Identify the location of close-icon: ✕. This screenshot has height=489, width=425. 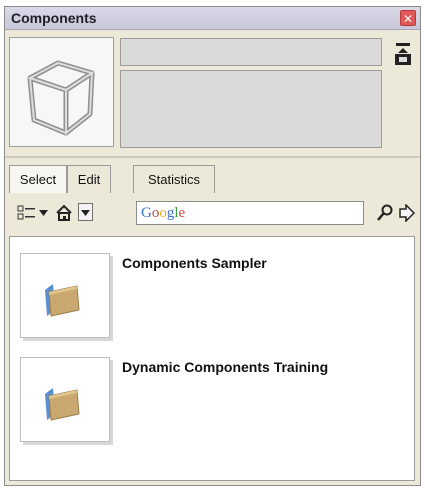
(408, 18).